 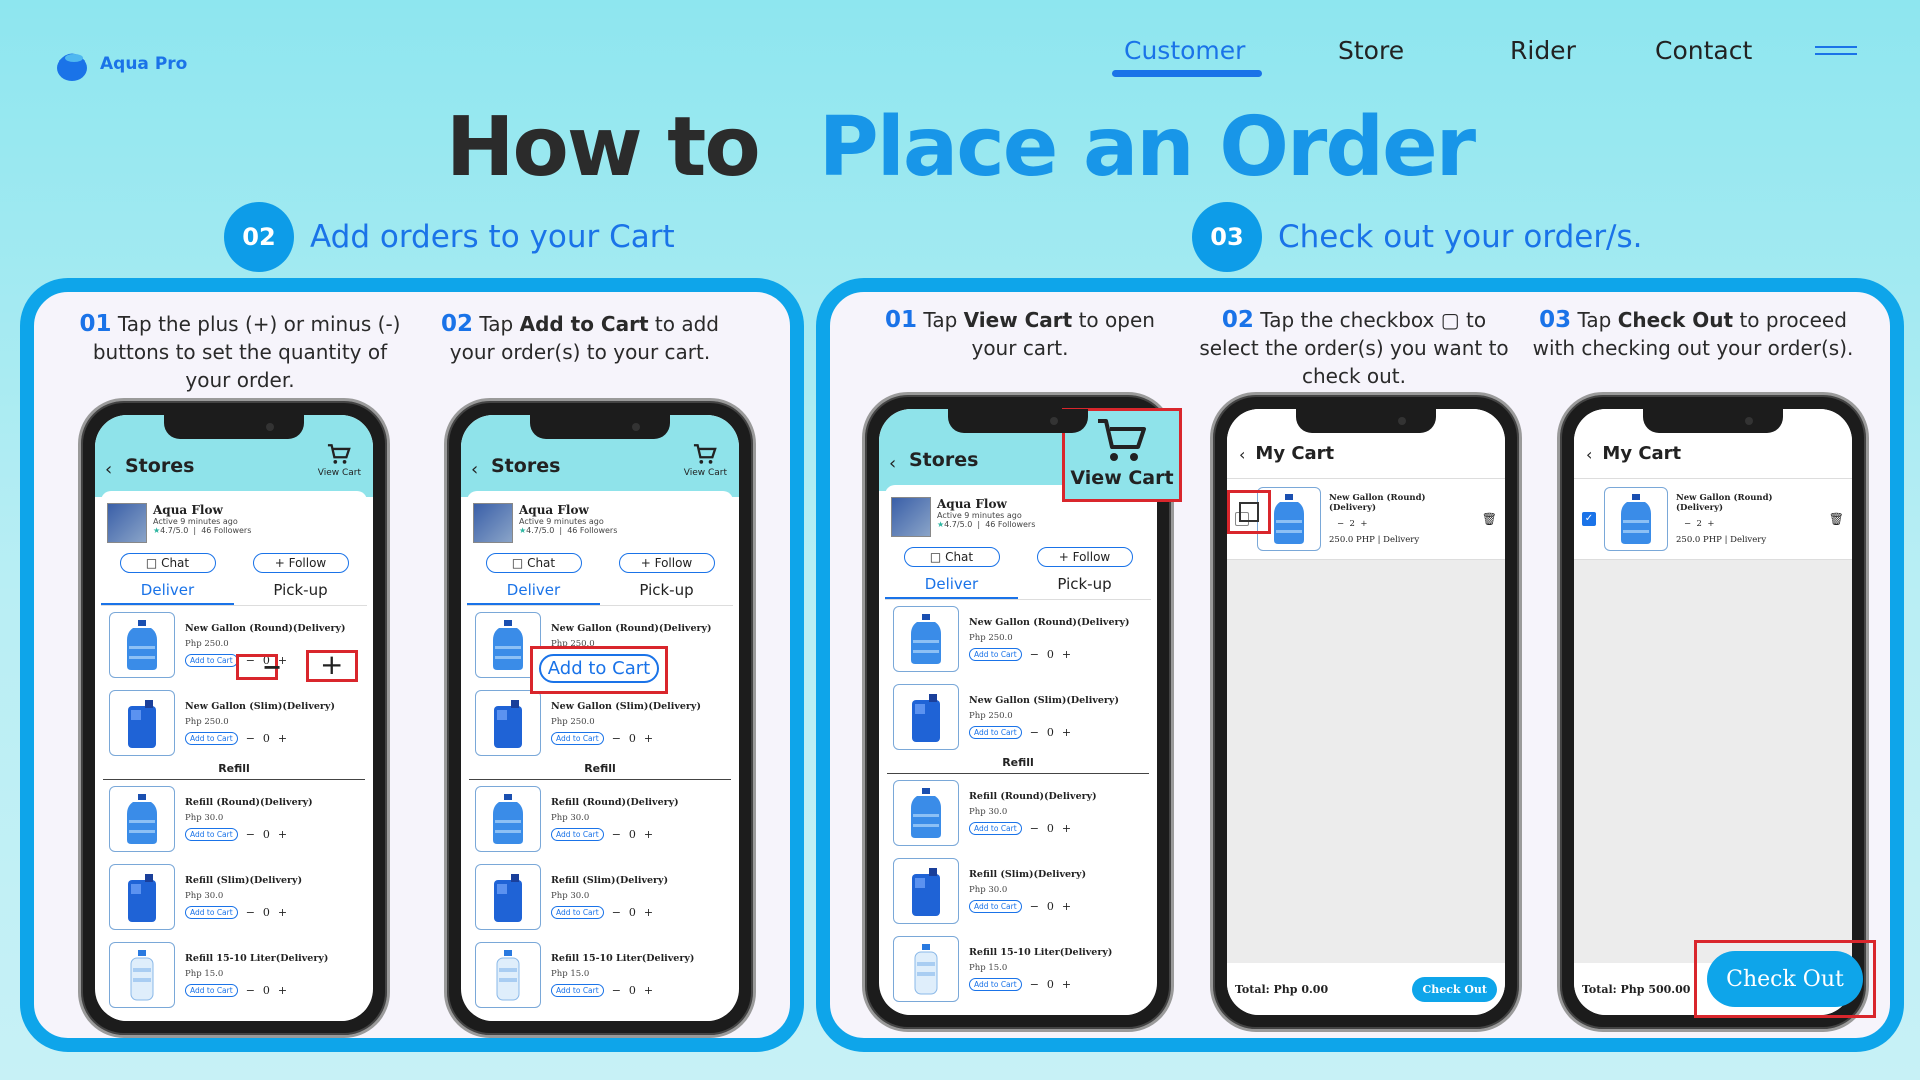 I want to click on store-name: Aqua Flow, so click(x=972, y=504).